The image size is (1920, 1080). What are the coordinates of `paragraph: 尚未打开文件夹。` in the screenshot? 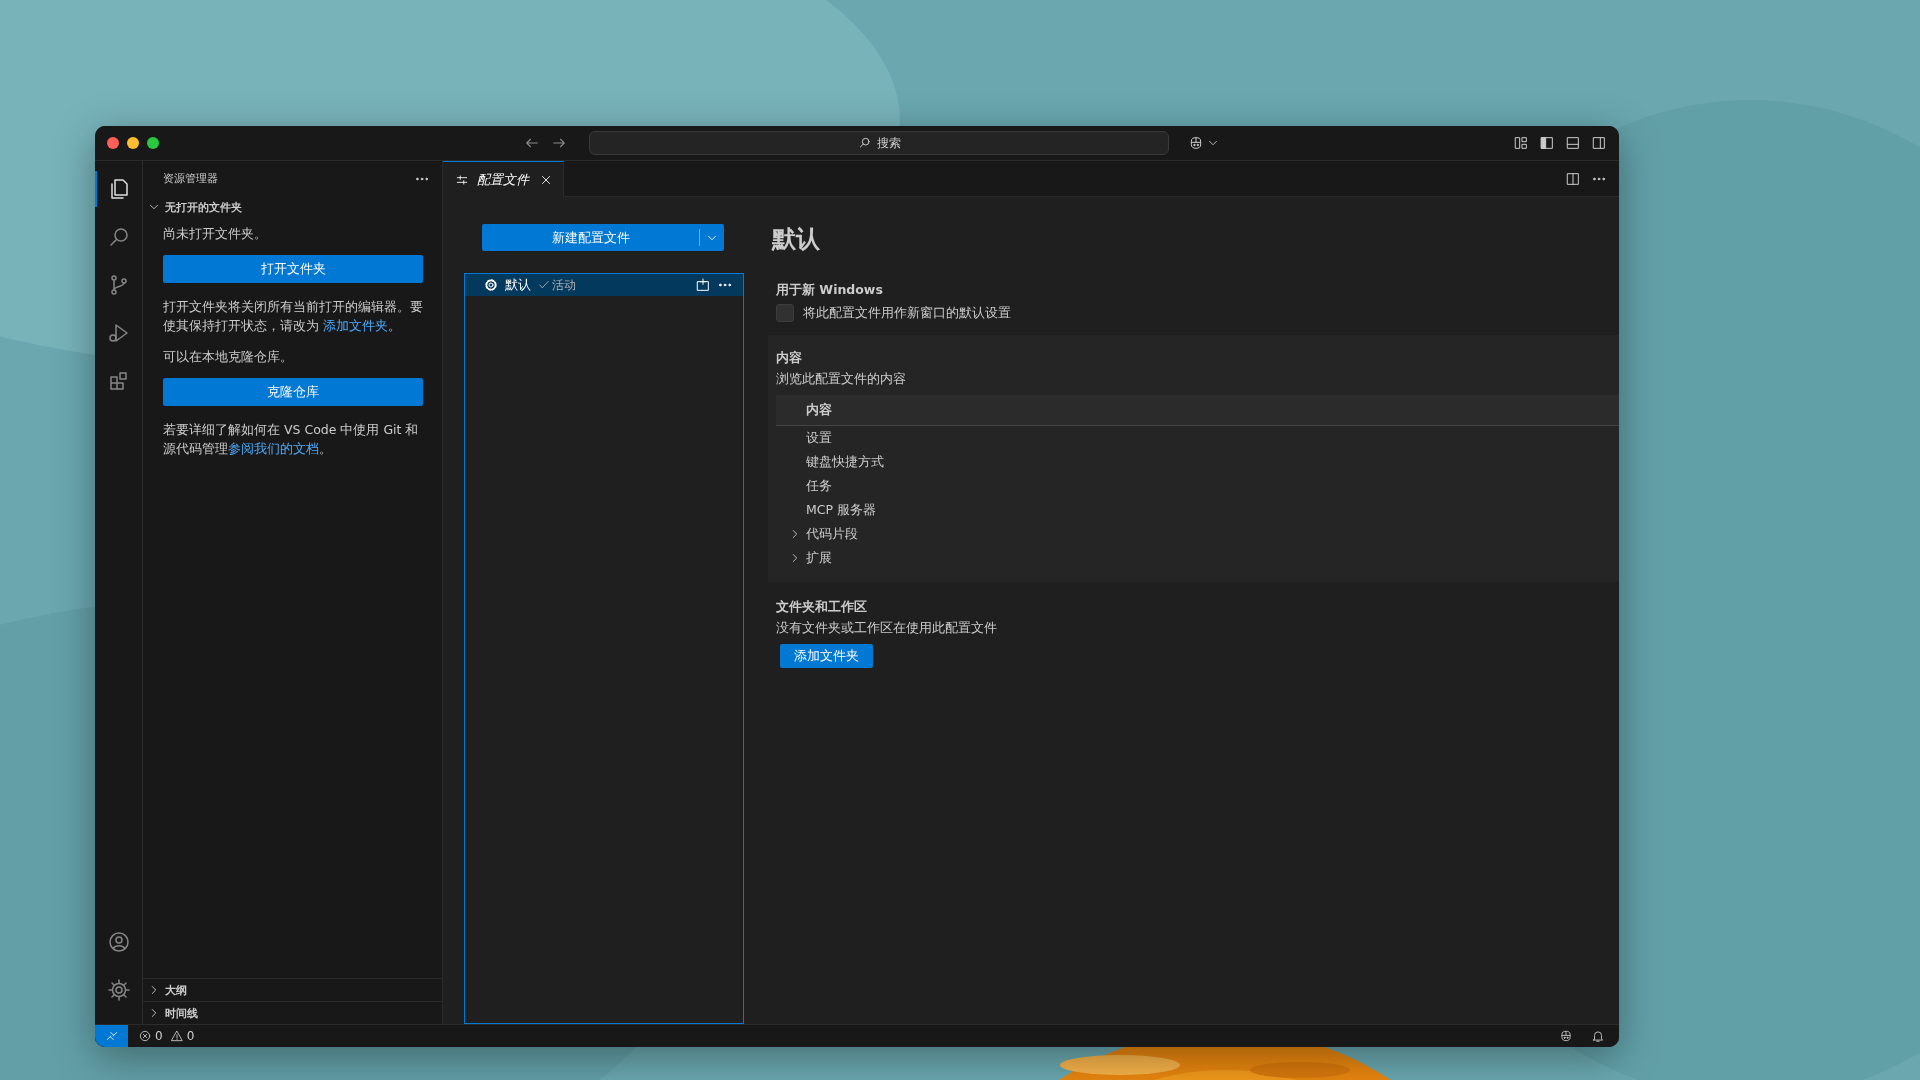 It's located at (215, 234).